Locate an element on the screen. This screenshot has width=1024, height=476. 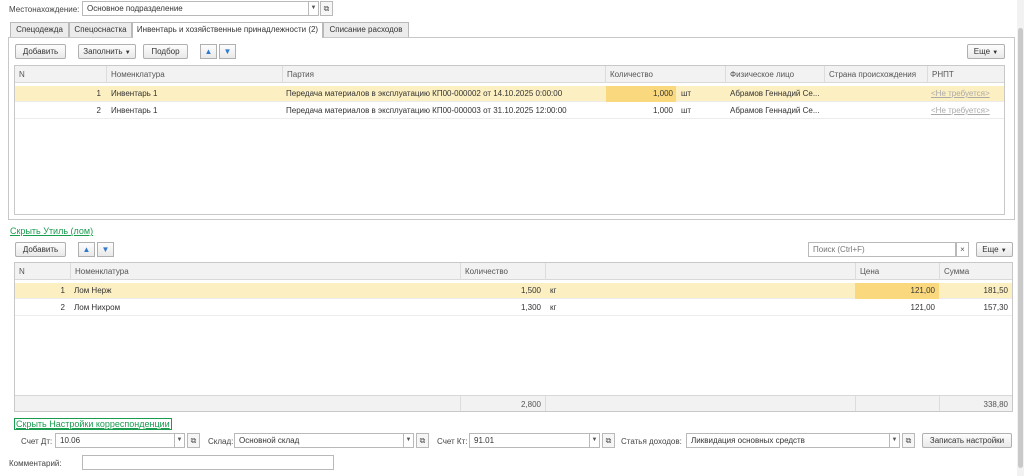
tab-equipment: Спецоснастка is located at coordinates (100, 29).